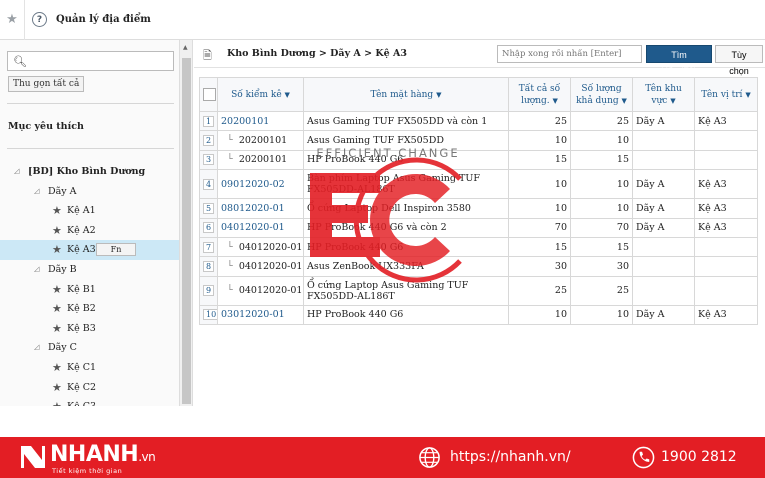 The image size is (765, 478). What do you see at coordinates (90, 368) in the screenshot?
I see `tree-node-shelf: ★ Kệ C1` at bounding box center [90, 368].